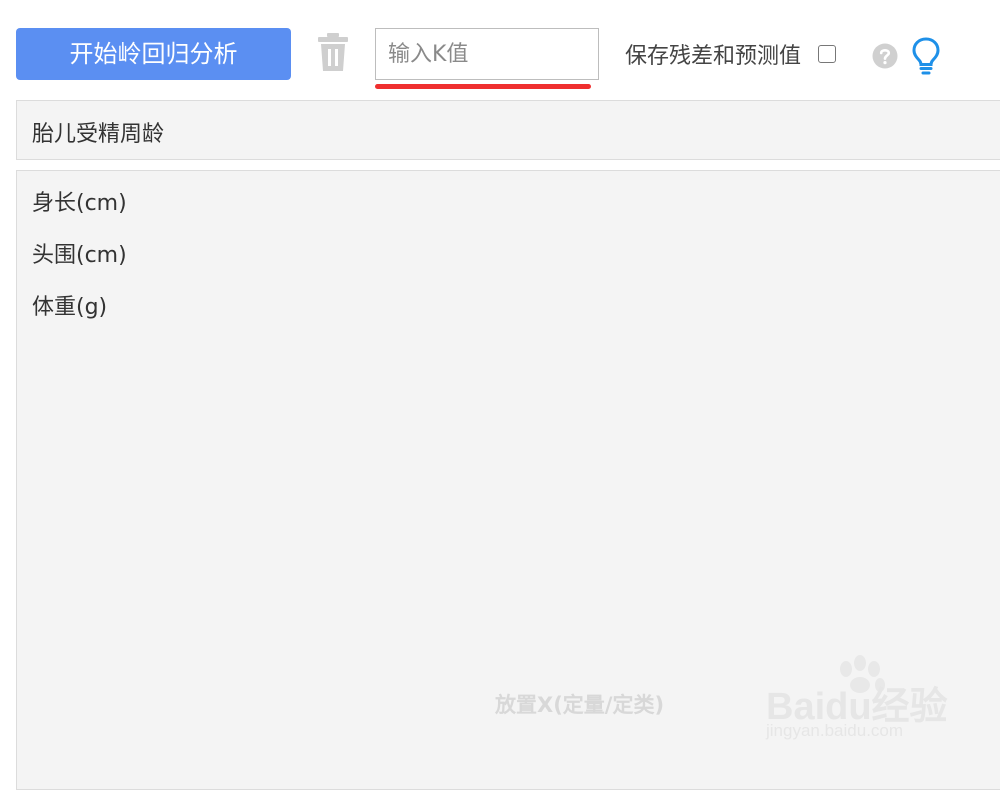 The width and height of the screenshot is (1000, 790). What do you see at coordinates (487, 54) in the screenshot?
I see `k-value-input` at bounding box center [487, 54].